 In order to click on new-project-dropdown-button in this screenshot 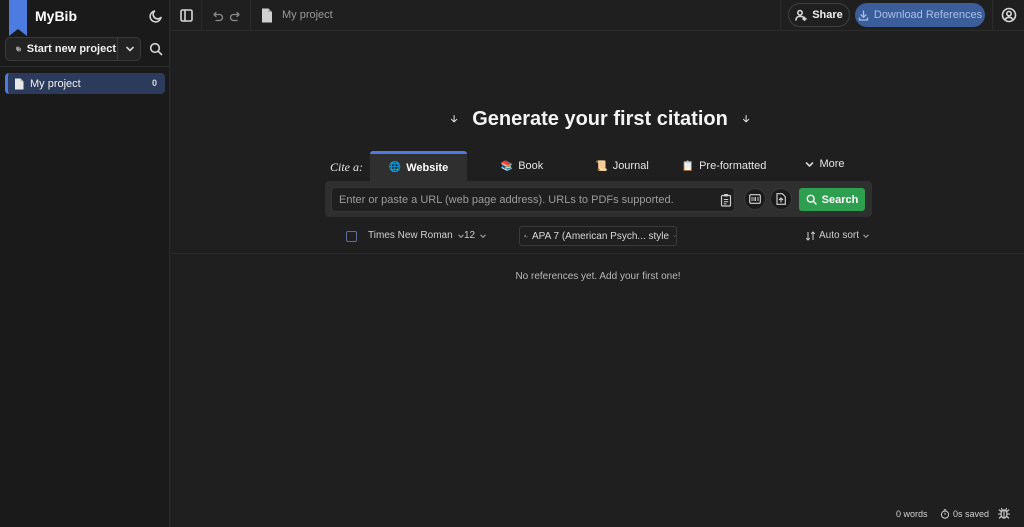, I will do `click(129, 49)`.